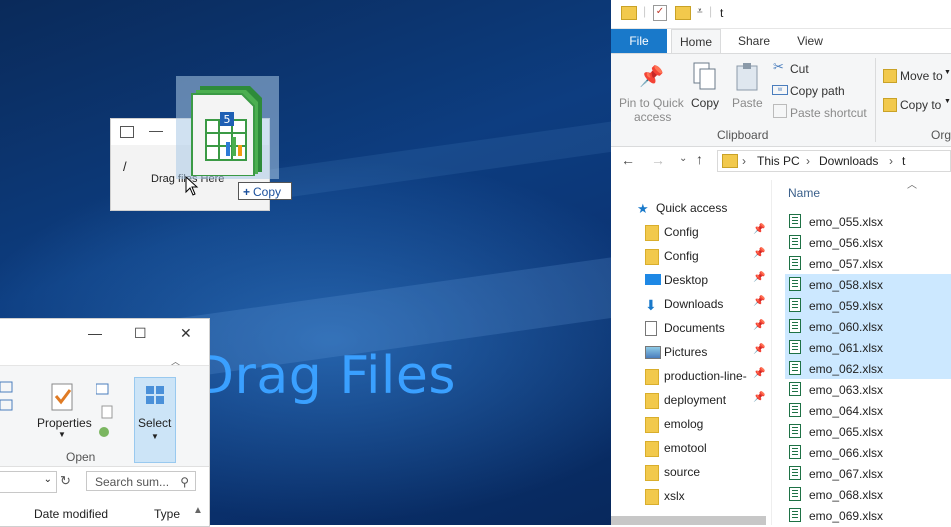 Image resolution: width=951 pixels, height=527 pixels. Describe the element at coordinates (688, 328) in the screenshot. I see `sidebar-item: Documents 📌` at that location.